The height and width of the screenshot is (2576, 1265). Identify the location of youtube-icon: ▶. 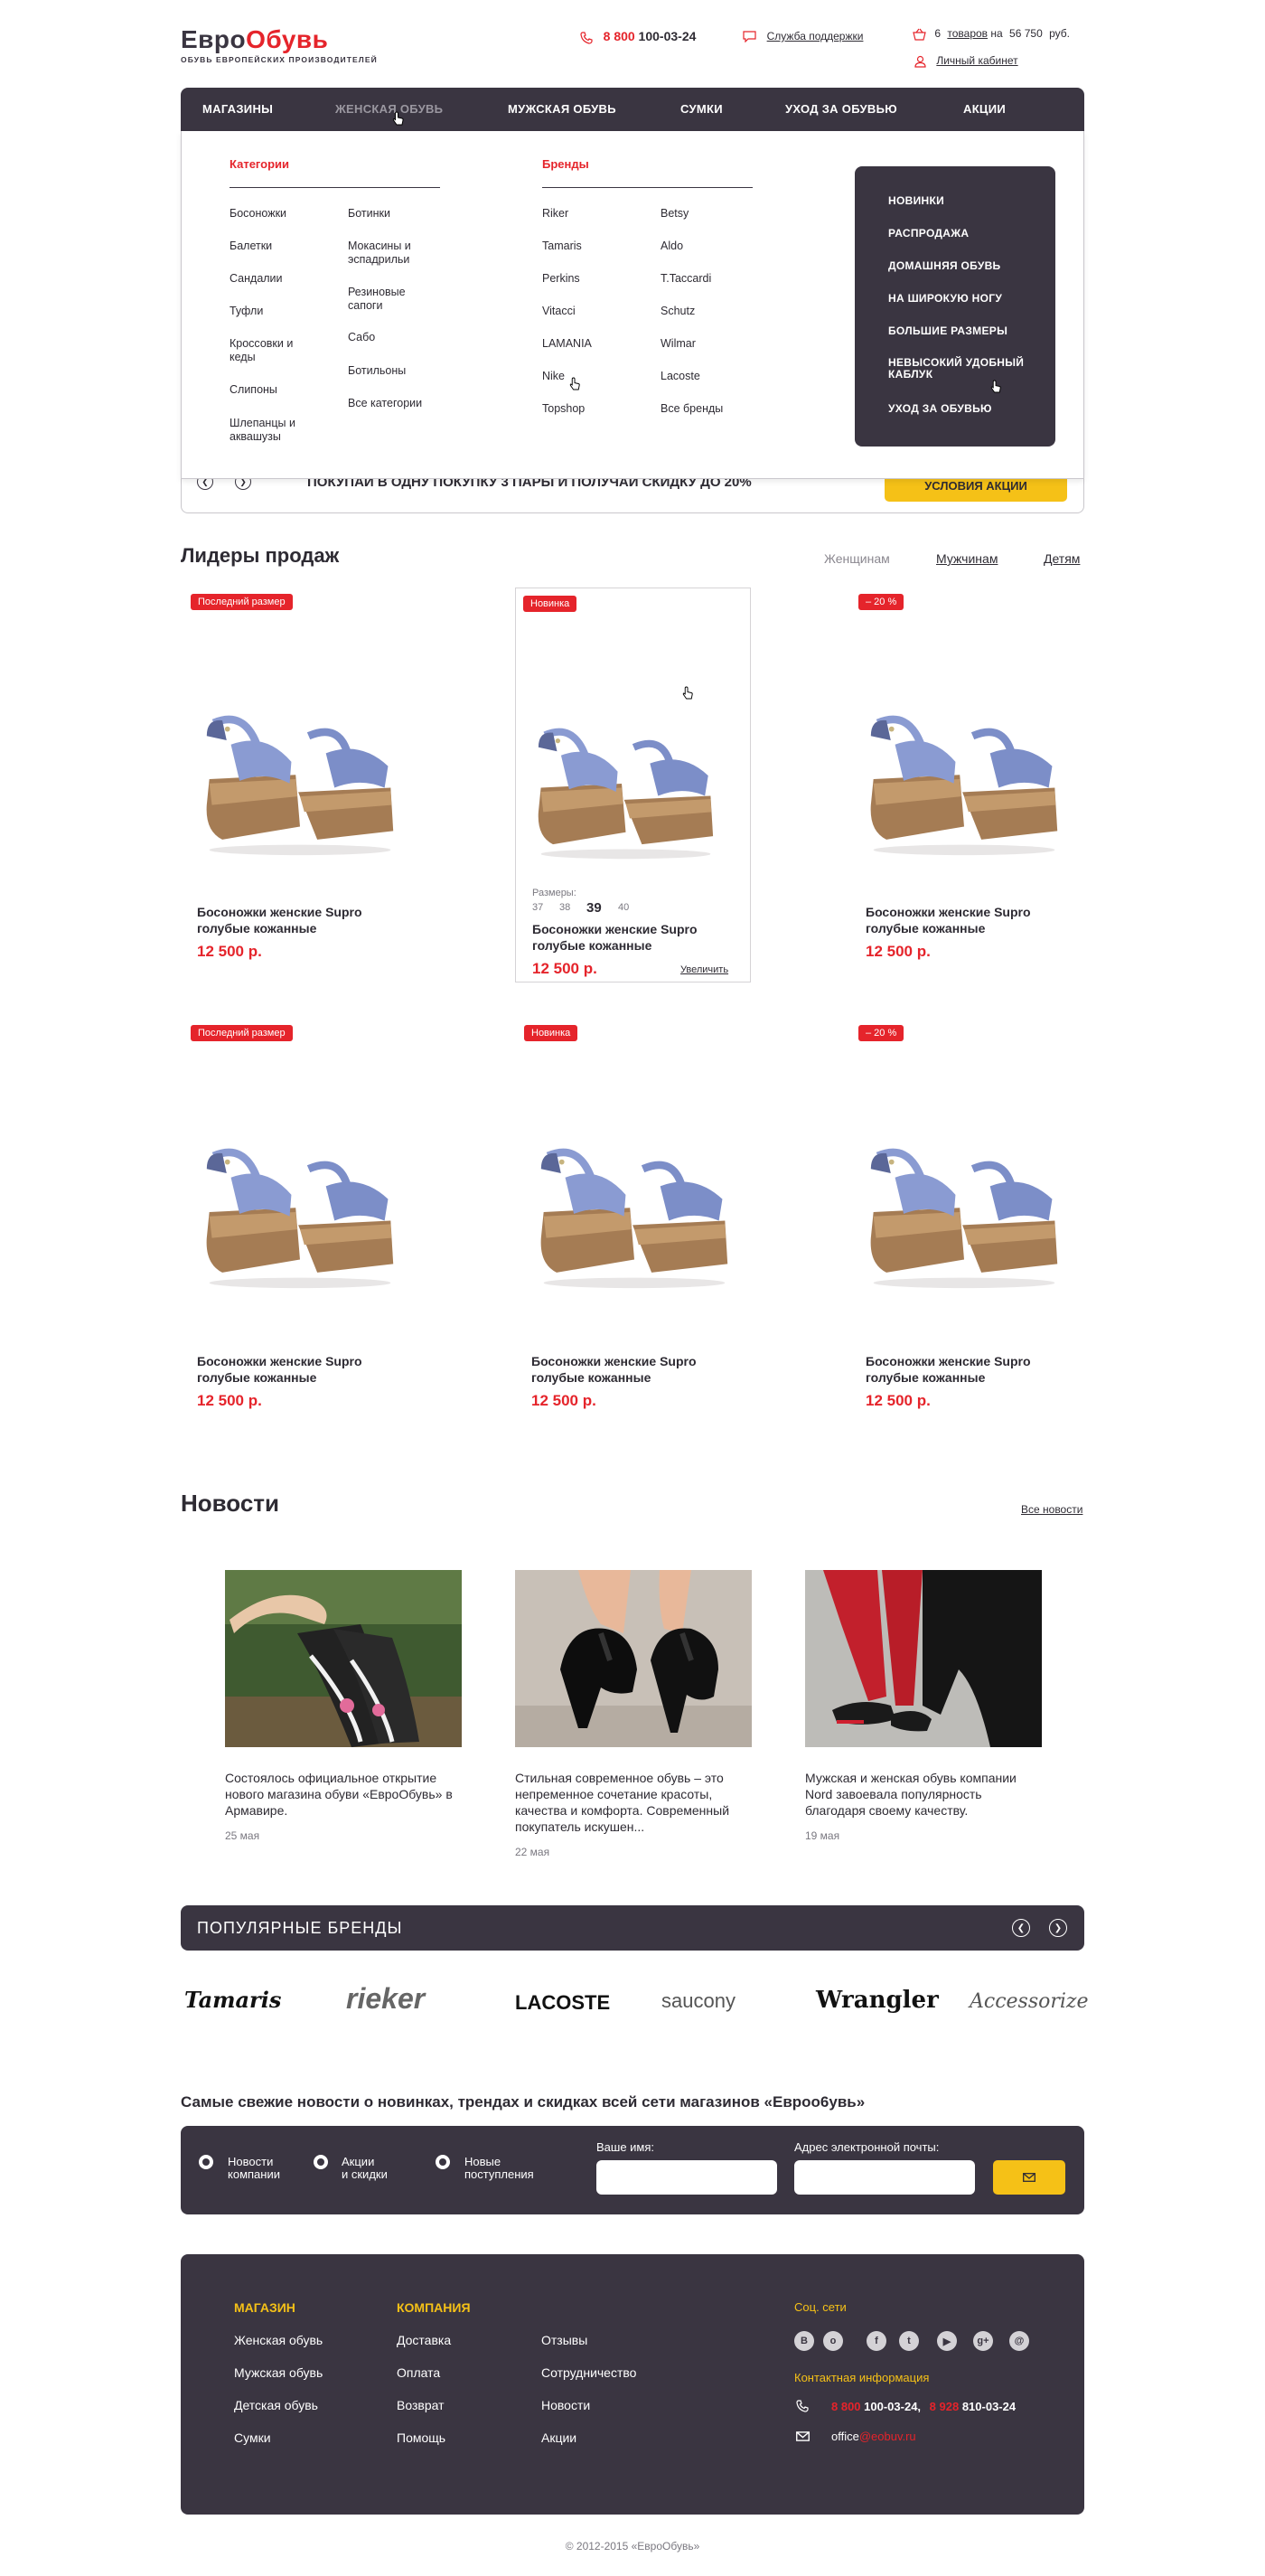
(947, 2341).